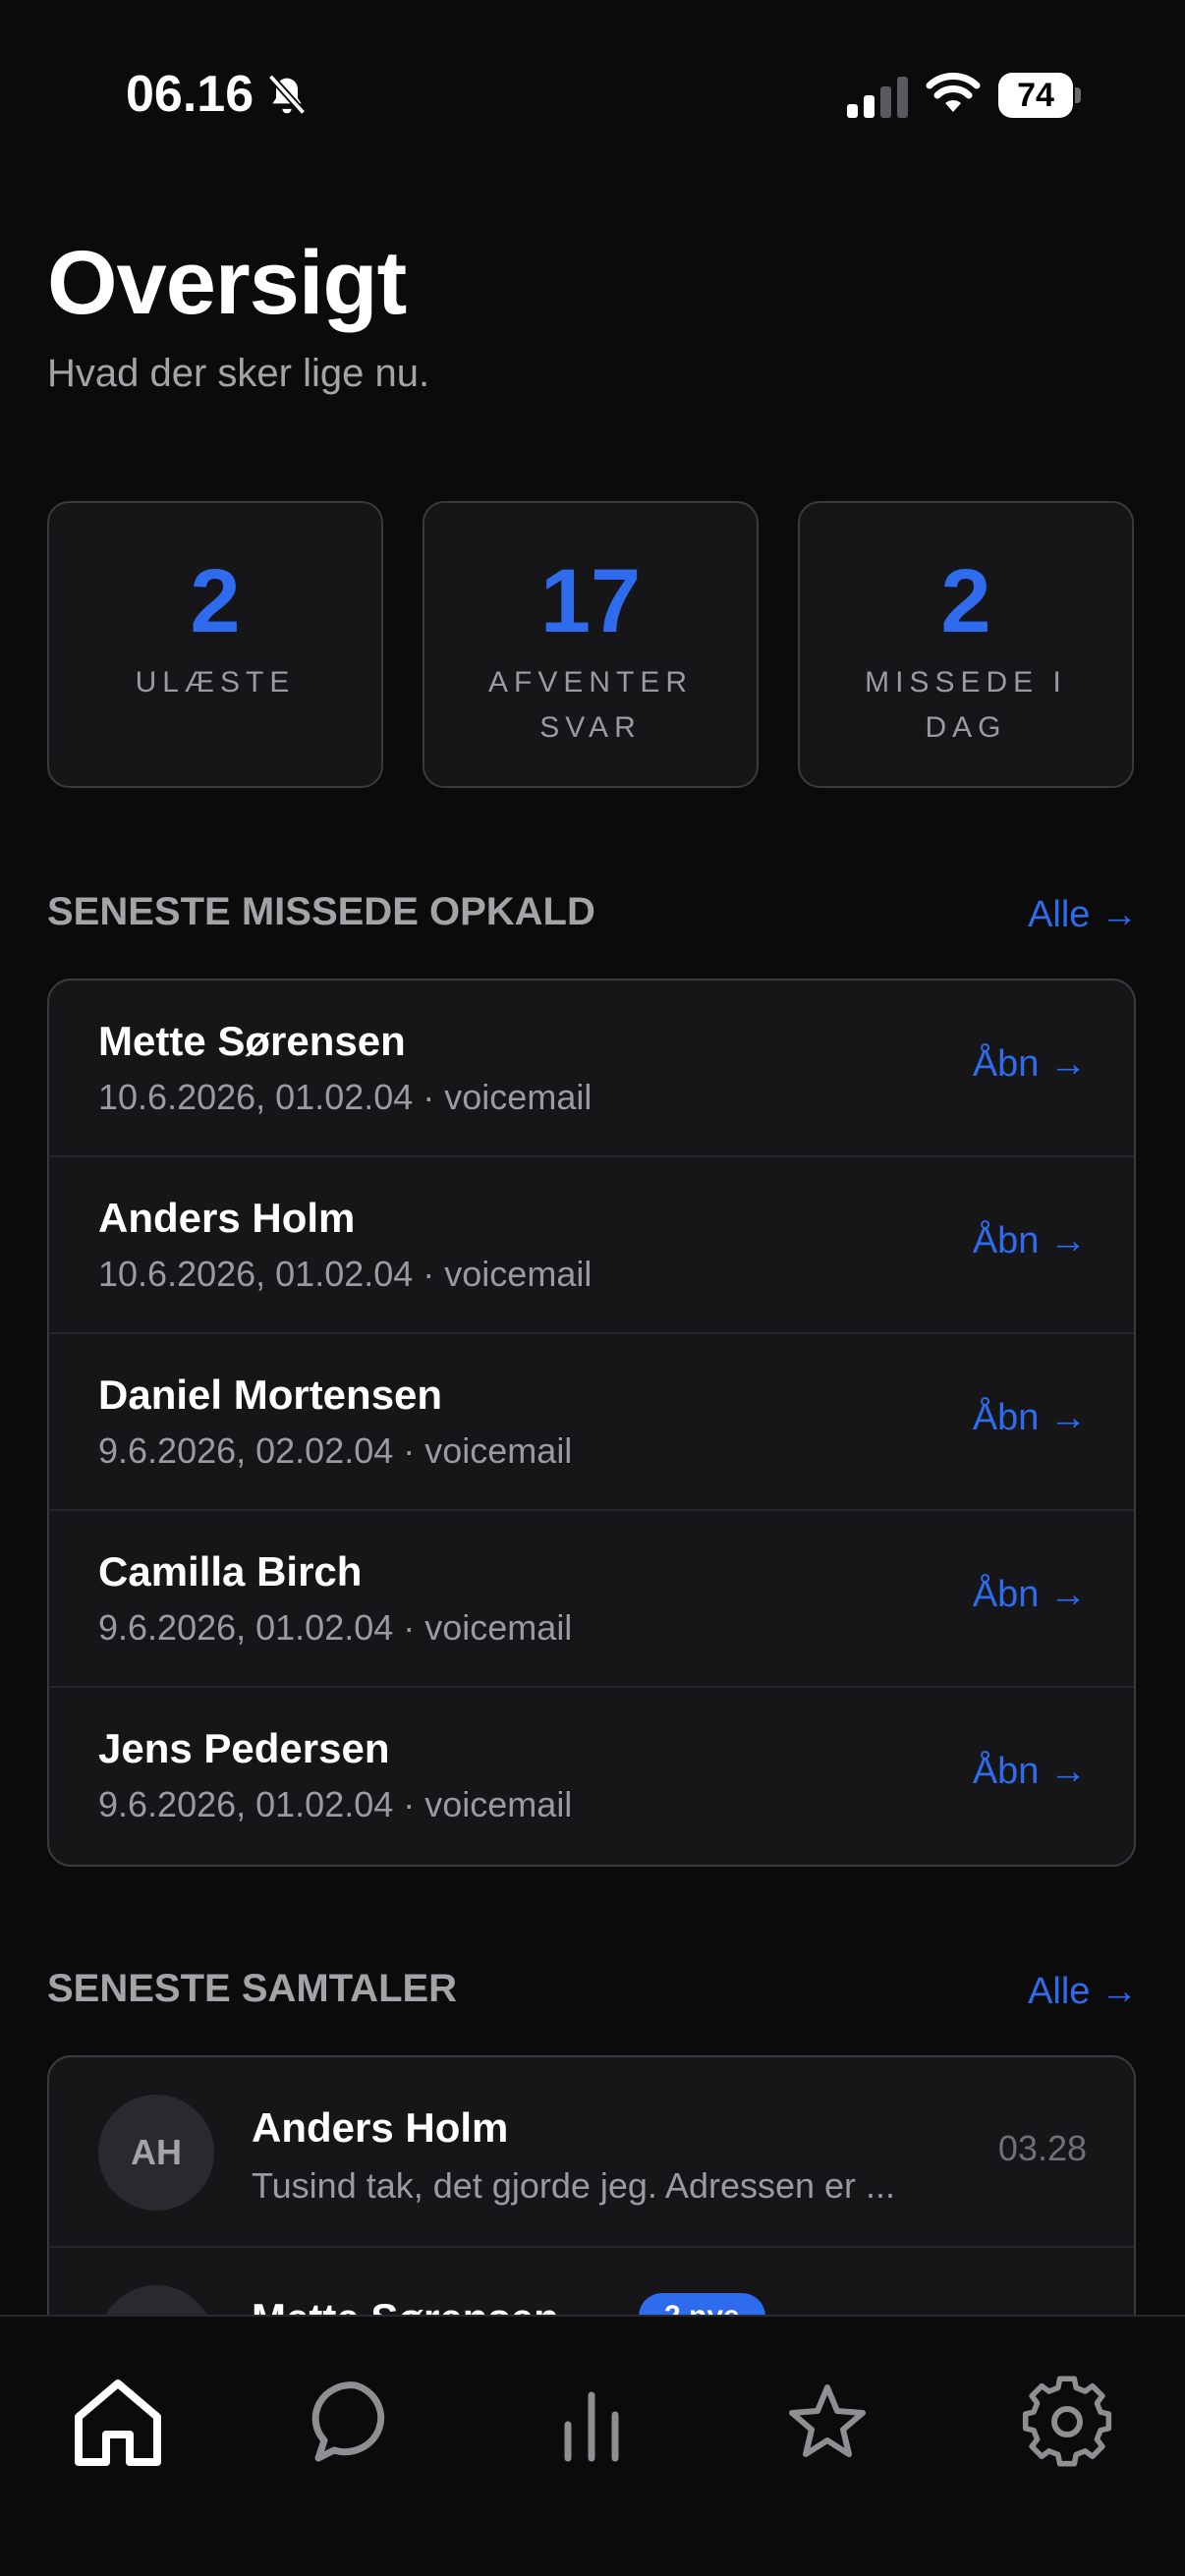 The width and height of the screenshot is (1185, 2576). What do you see at coordinates (592, 98) in the screenshot?
I see `status-bar: 06.16 74` at bounding box center [592, 98].